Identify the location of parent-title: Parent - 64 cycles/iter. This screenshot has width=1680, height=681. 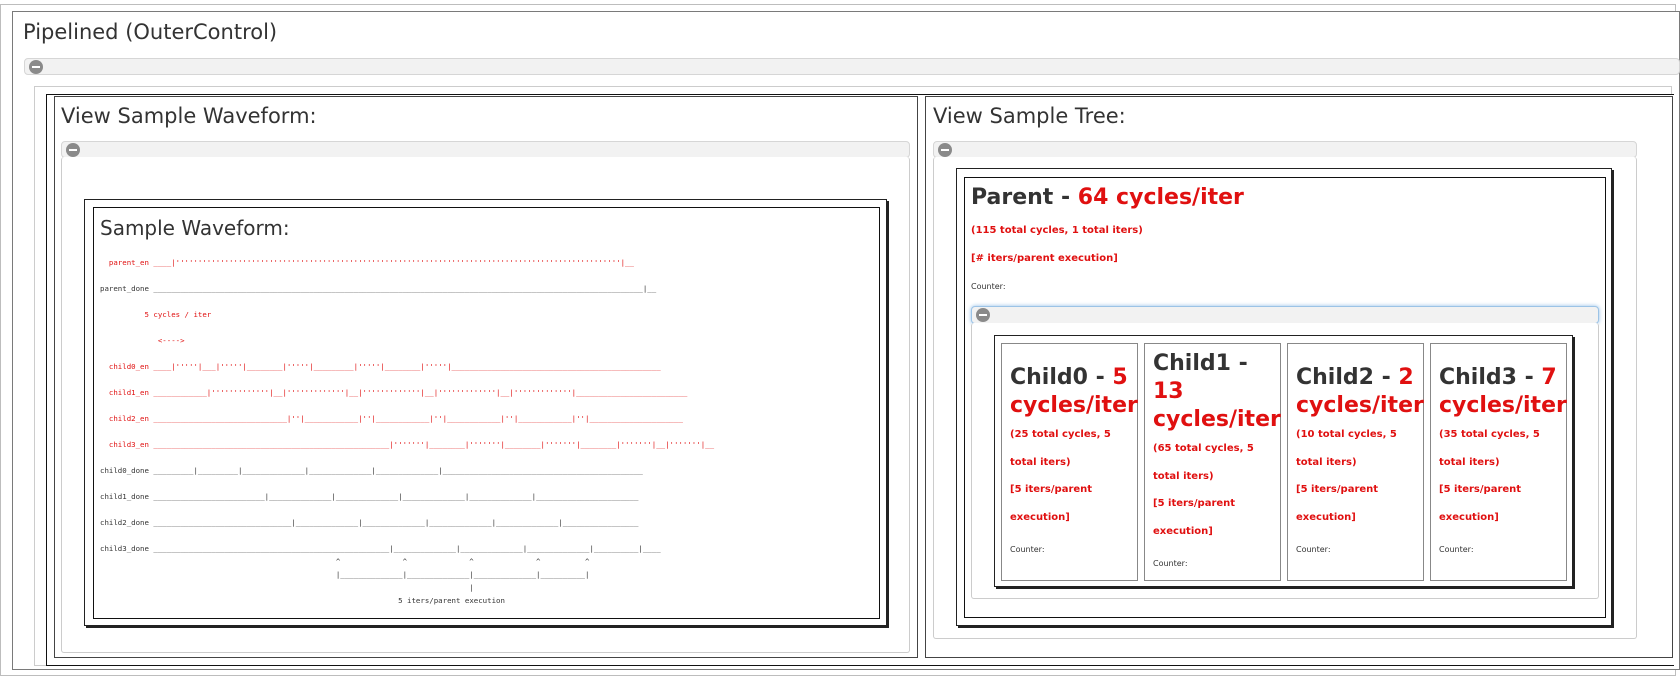
(1107, 197).